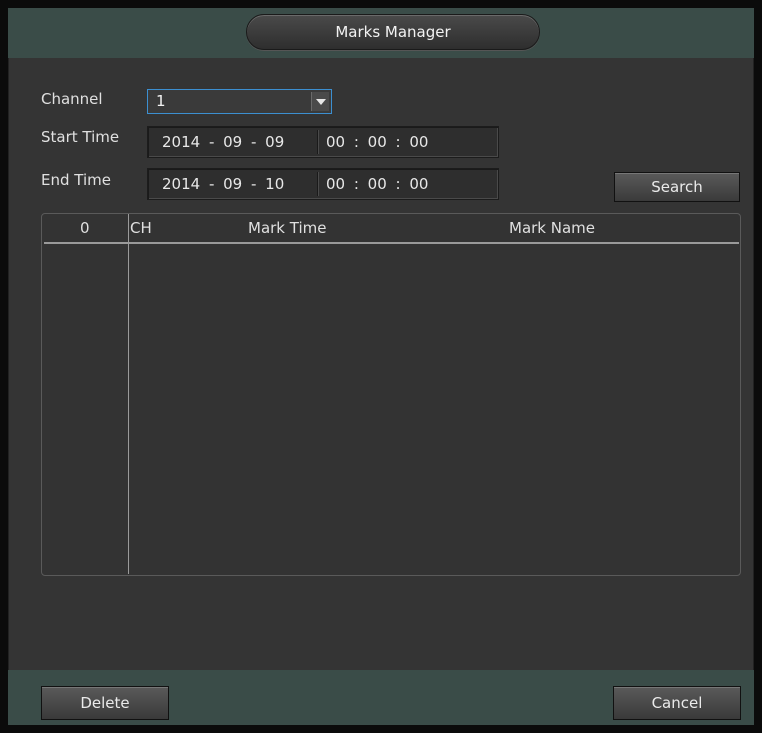 The width and height of the screenshot is (762, 733). I want to click on cancel-button: Cancel, so click(677, 703).